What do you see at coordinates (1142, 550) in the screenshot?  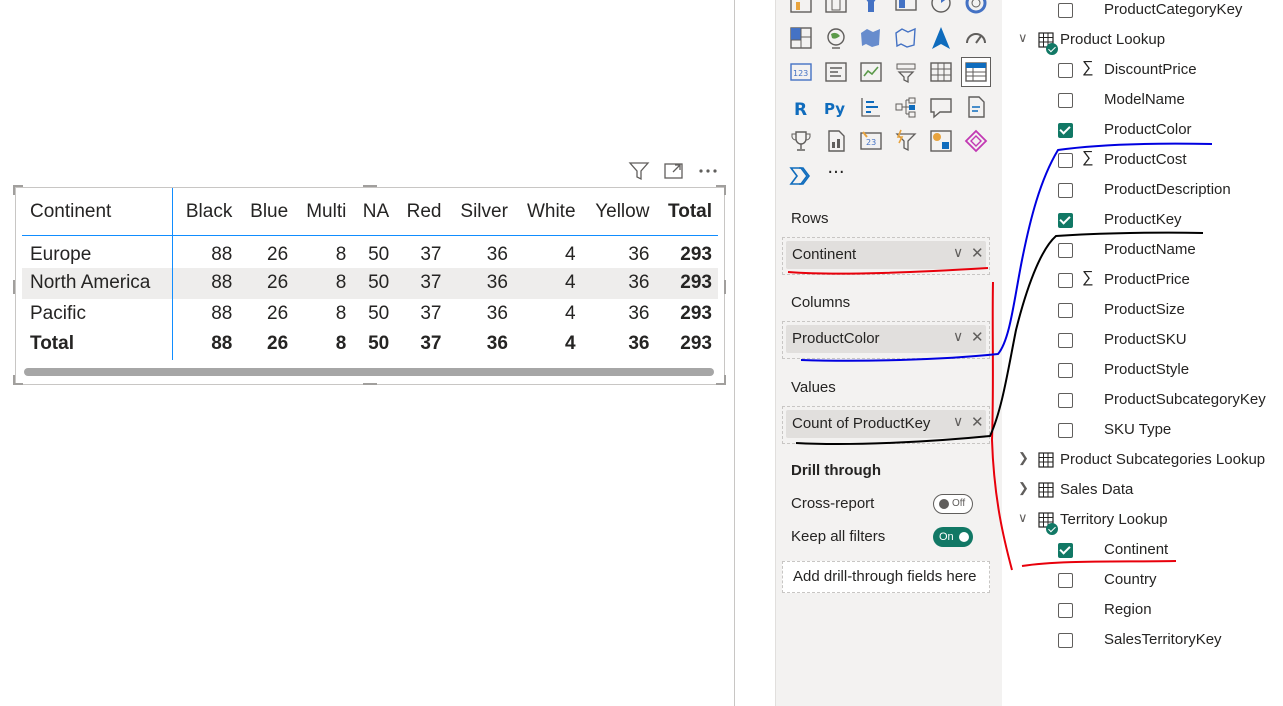 I see `field-item: Continent` at bounding box center [1142, 550].